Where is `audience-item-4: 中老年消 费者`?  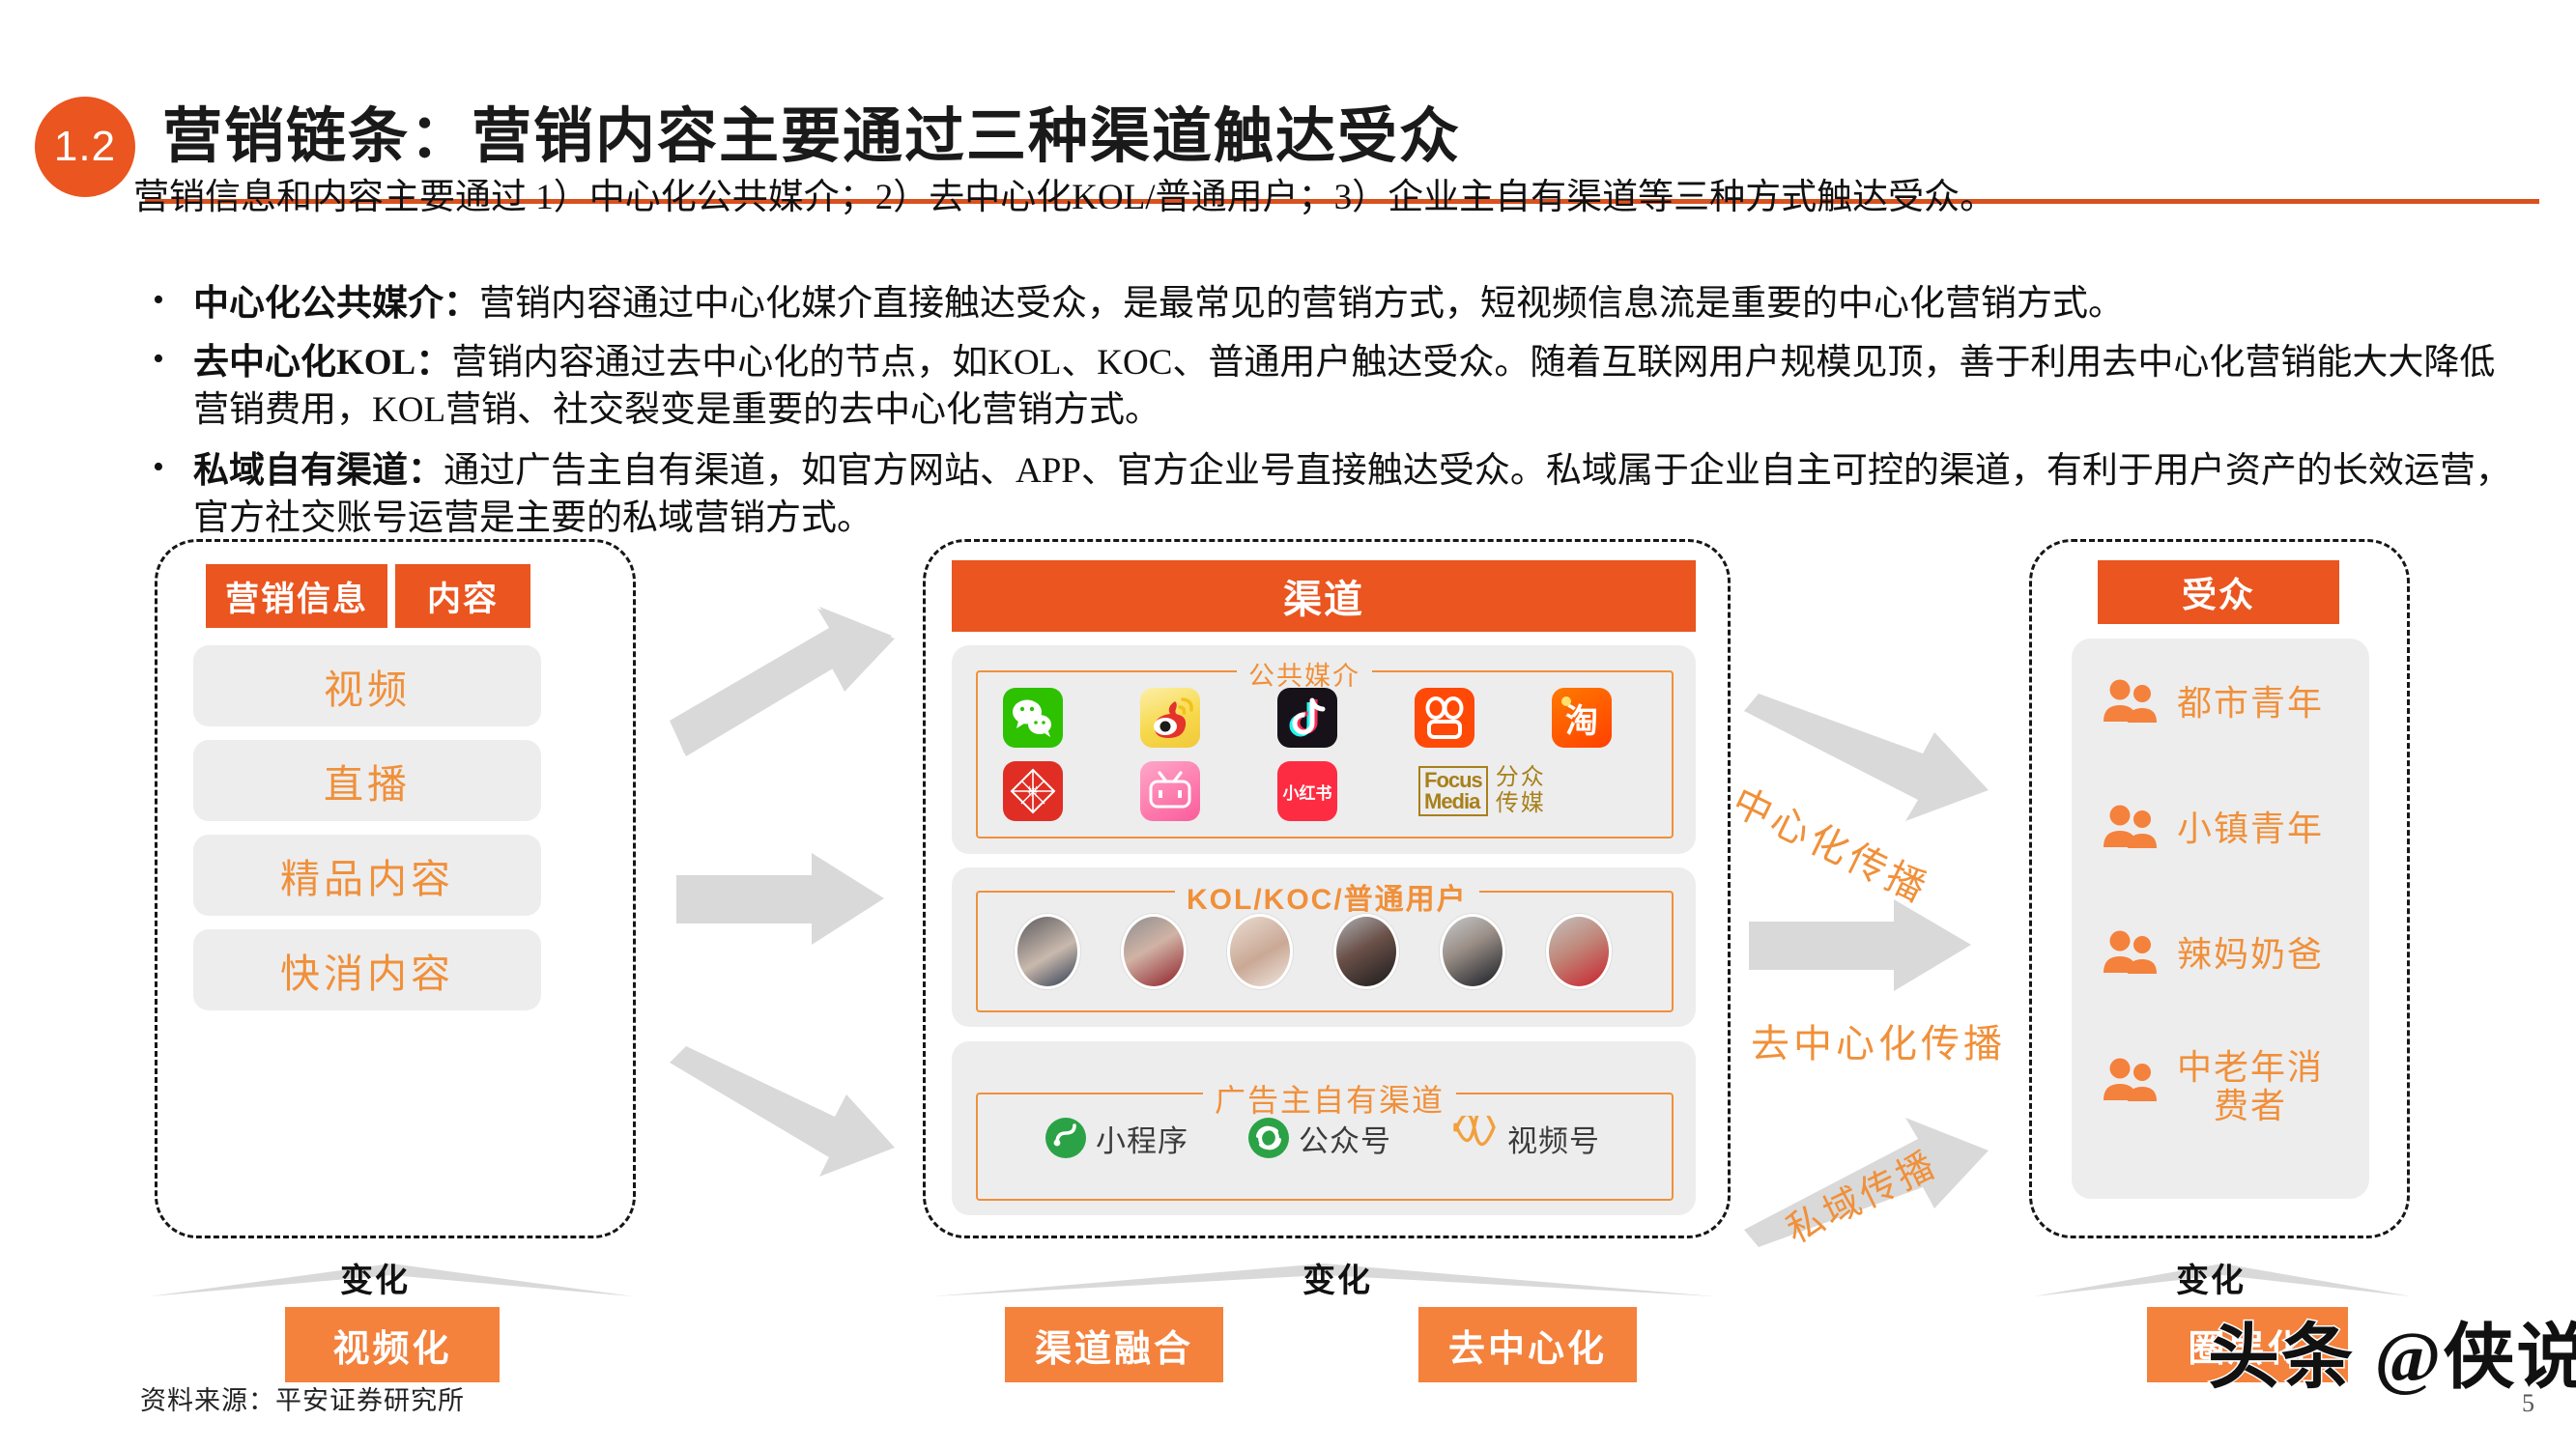
audience-item-4: 中老年消 费者 is located at coordinates (2213, 1087).